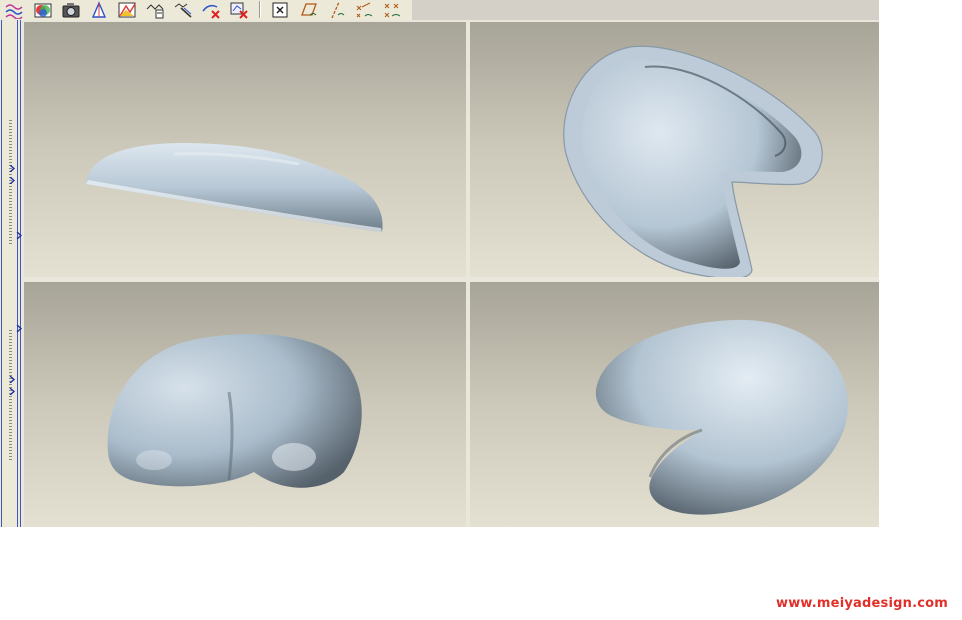  What do you see at coordinates (308, 9) in the screenshot?
I see `plane-display-icon` at bounding box center [308, 9].